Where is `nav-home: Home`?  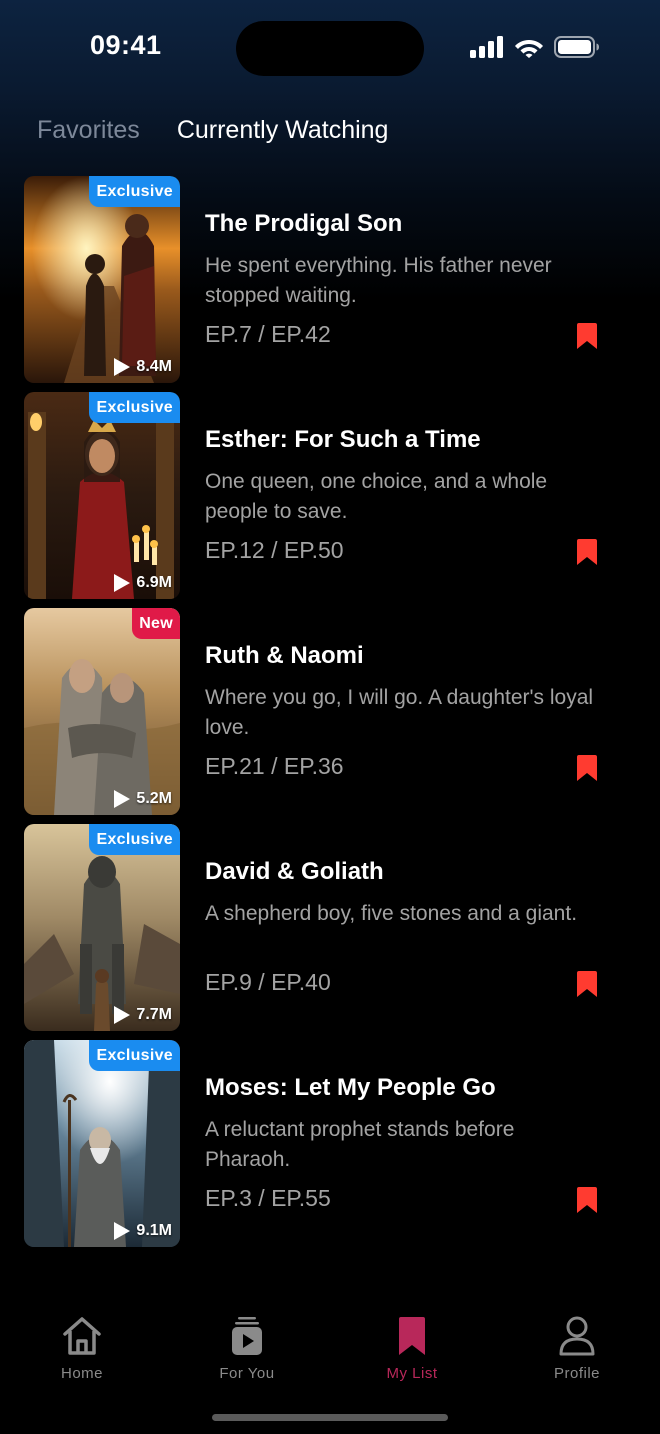 nav-home: Home is located at coordinates (82, 1349).